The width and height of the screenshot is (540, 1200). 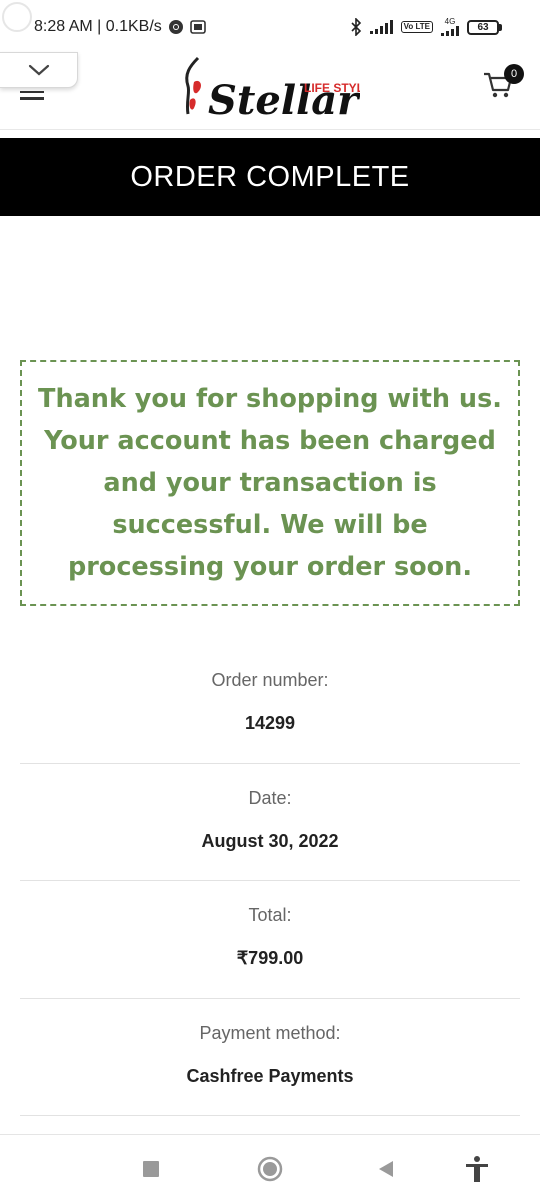 What do you see at coordinates (270, 958) in the screenshot?
I see `order-total-value: ₹799.00` at bounding box center [270, 958].